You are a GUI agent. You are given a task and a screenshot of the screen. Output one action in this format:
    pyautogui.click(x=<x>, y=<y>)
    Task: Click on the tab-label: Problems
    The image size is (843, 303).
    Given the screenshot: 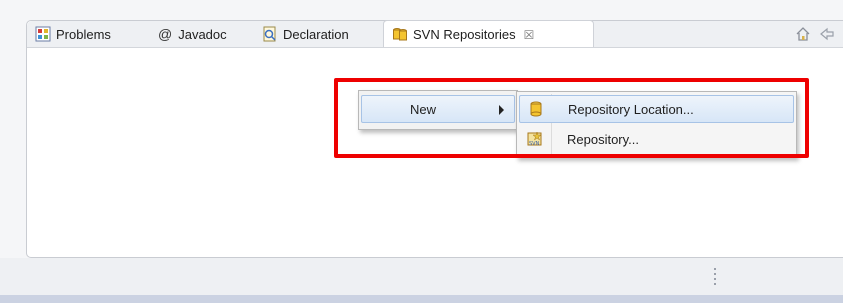 What is the action you would take?
    pyautogui.click(x=83, y=34)
    